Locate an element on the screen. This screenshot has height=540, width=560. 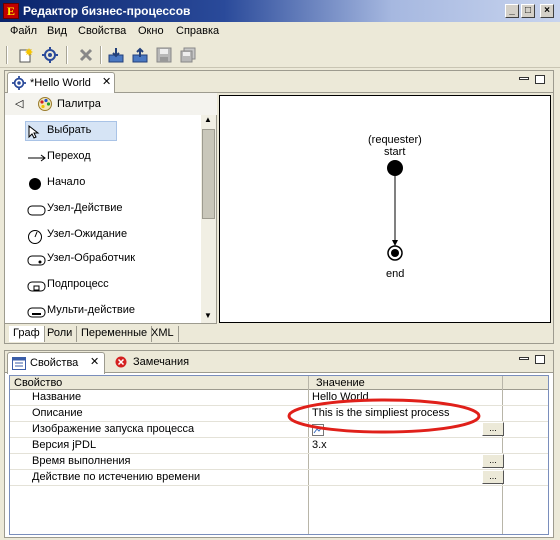
palette-item-label: Узел-Обработчик is located at coordinates (91, 258).